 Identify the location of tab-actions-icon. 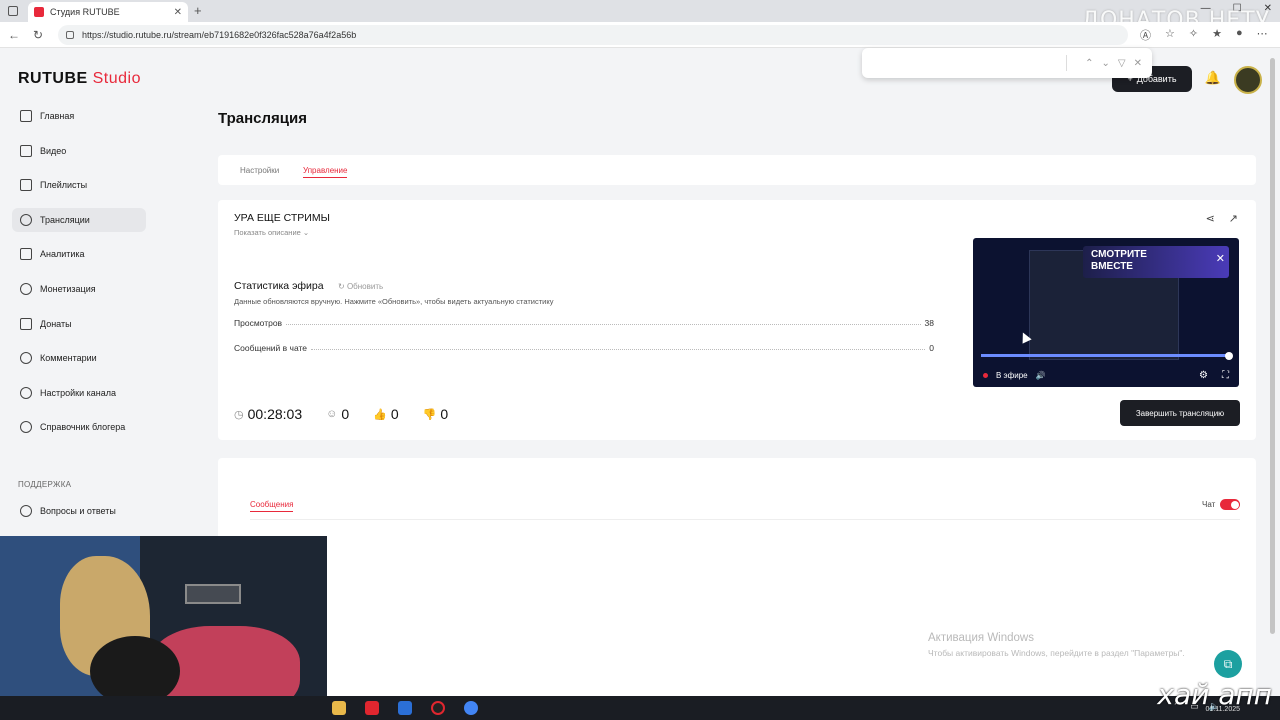
(13, 11).